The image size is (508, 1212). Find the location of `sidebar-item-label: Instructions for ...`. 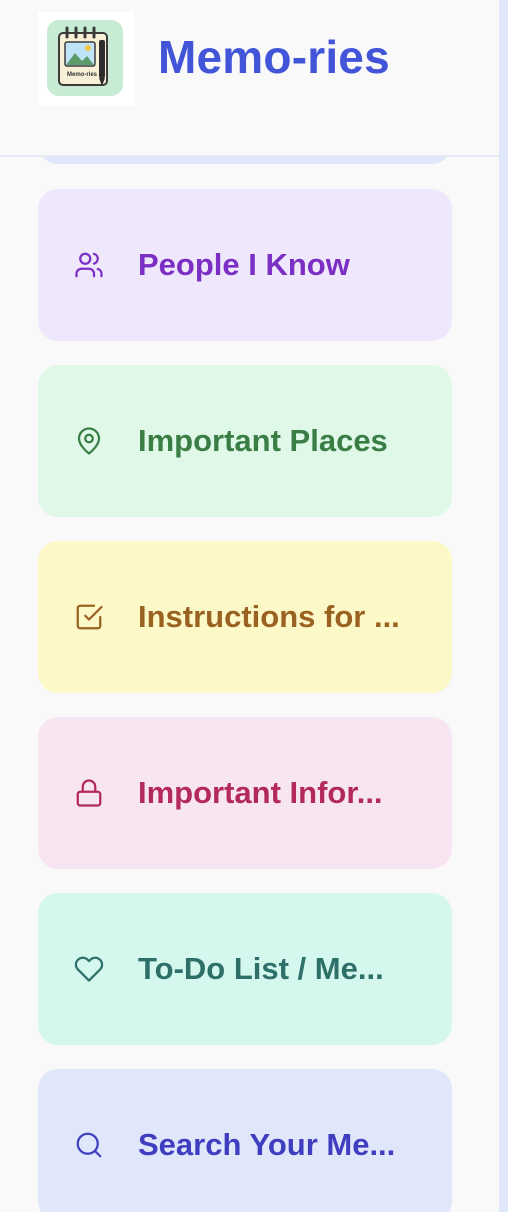

sidebar-item-label: Instructions for ... is located at coordinates (269, 616).